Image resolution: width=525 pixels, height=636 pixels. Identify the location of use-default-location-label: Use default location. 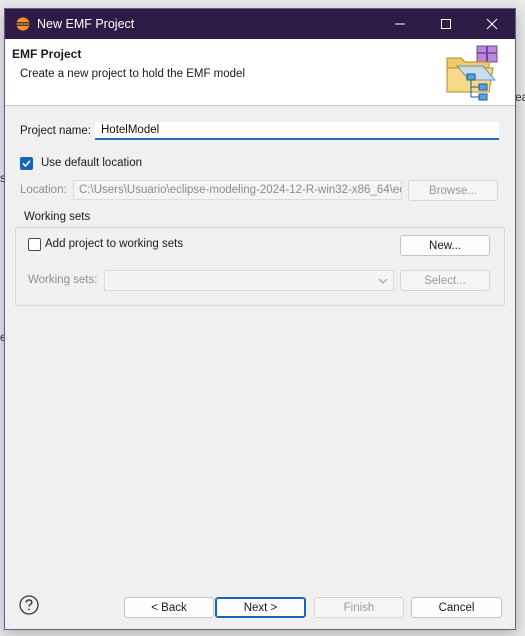
(91, 163).